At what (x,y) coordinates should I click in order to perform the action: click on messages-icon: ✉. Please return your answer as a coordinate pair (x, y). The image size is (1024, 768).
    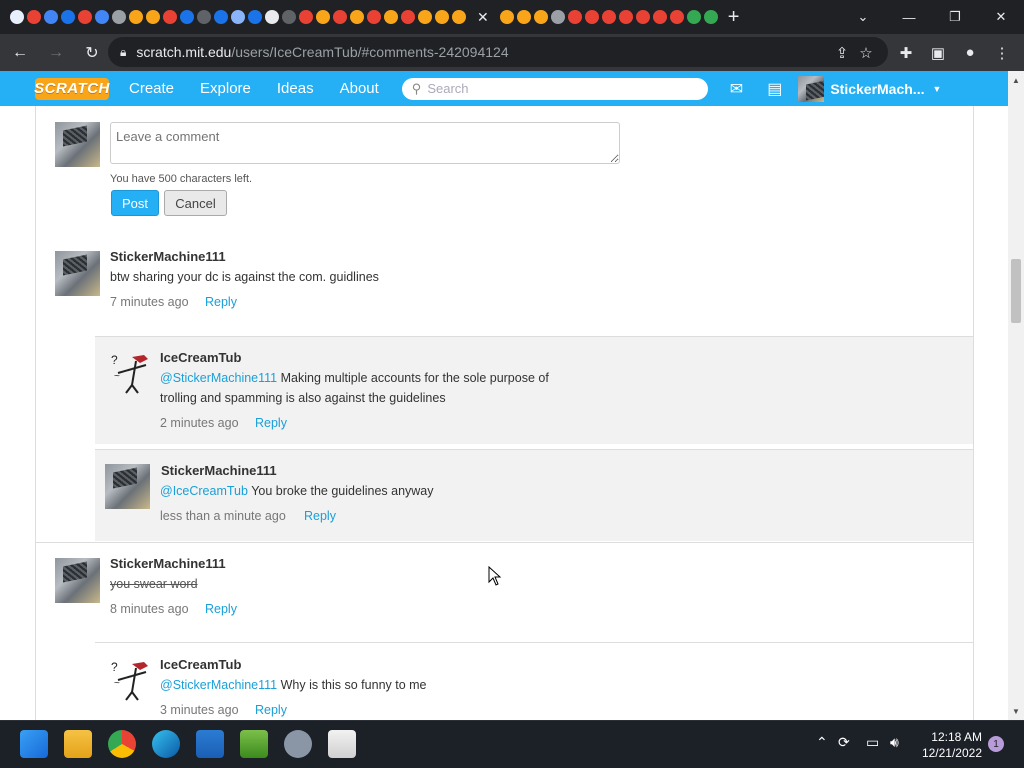
    Looking at the image, I should click on (736, 89).